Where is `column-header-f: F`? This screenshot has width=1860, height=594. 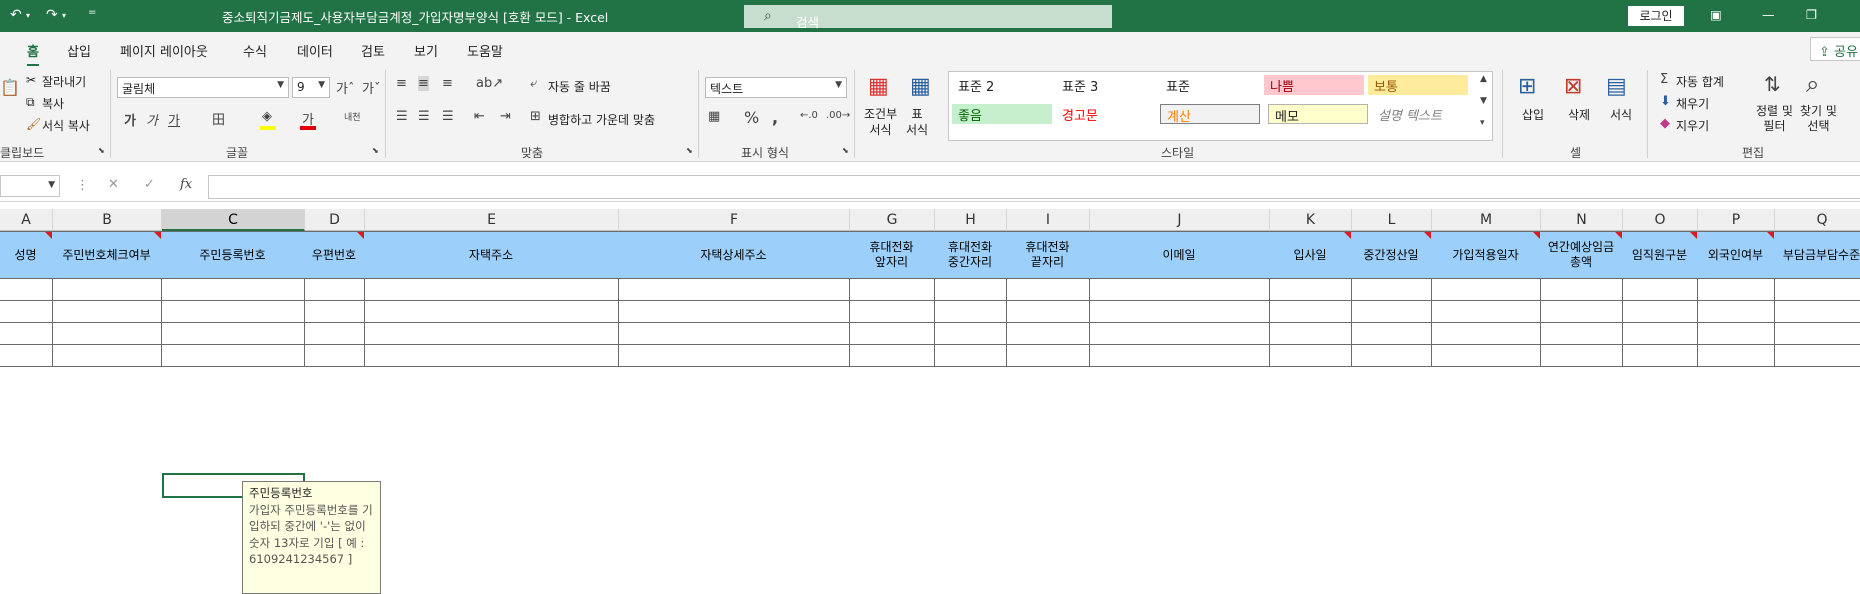
column-header-f: F is located at coordinates (734, 220).